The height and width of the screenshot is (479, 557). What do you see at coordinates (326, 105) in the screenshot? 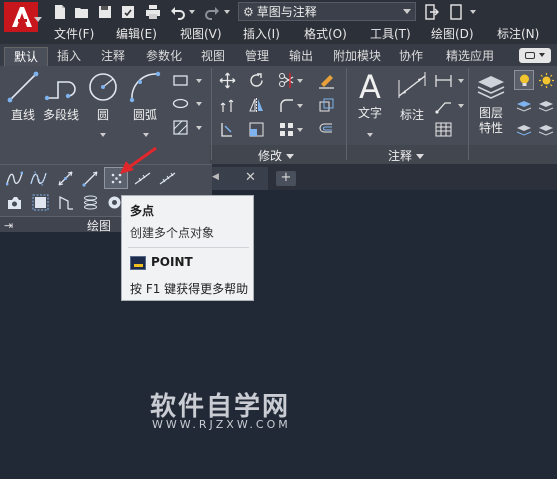
I see `explode-icon` at bounding box center [326, 105].